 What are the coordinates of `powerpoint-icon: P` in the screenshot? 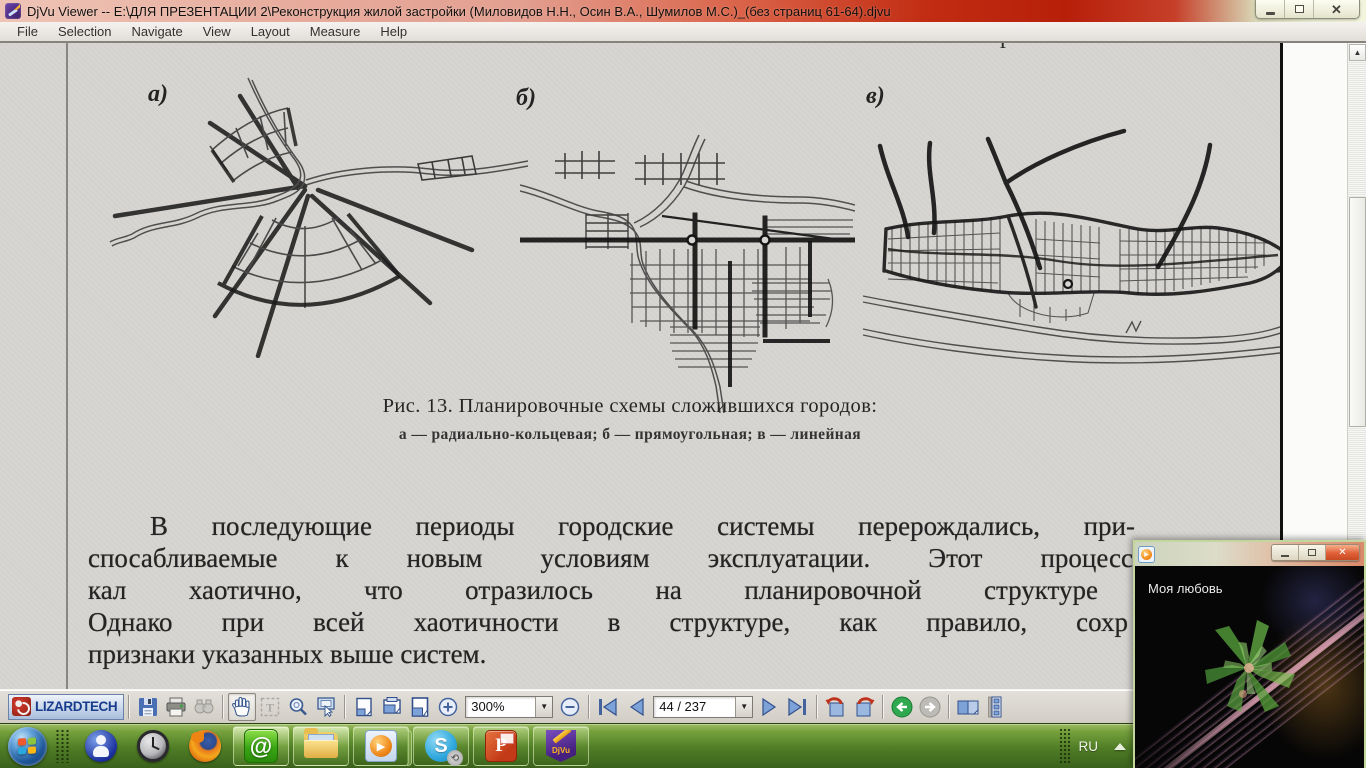 It's located at (501, 746).